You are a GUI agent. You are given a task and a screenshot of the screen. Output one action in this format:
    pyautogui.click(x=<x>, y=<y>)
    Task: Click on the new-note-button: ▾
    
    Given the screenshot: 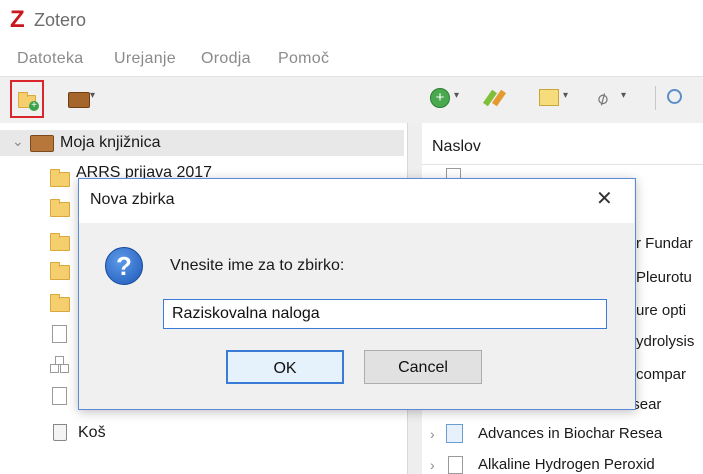 What is the action you would take?
    pyautogui.click(x=556, y=98)
    